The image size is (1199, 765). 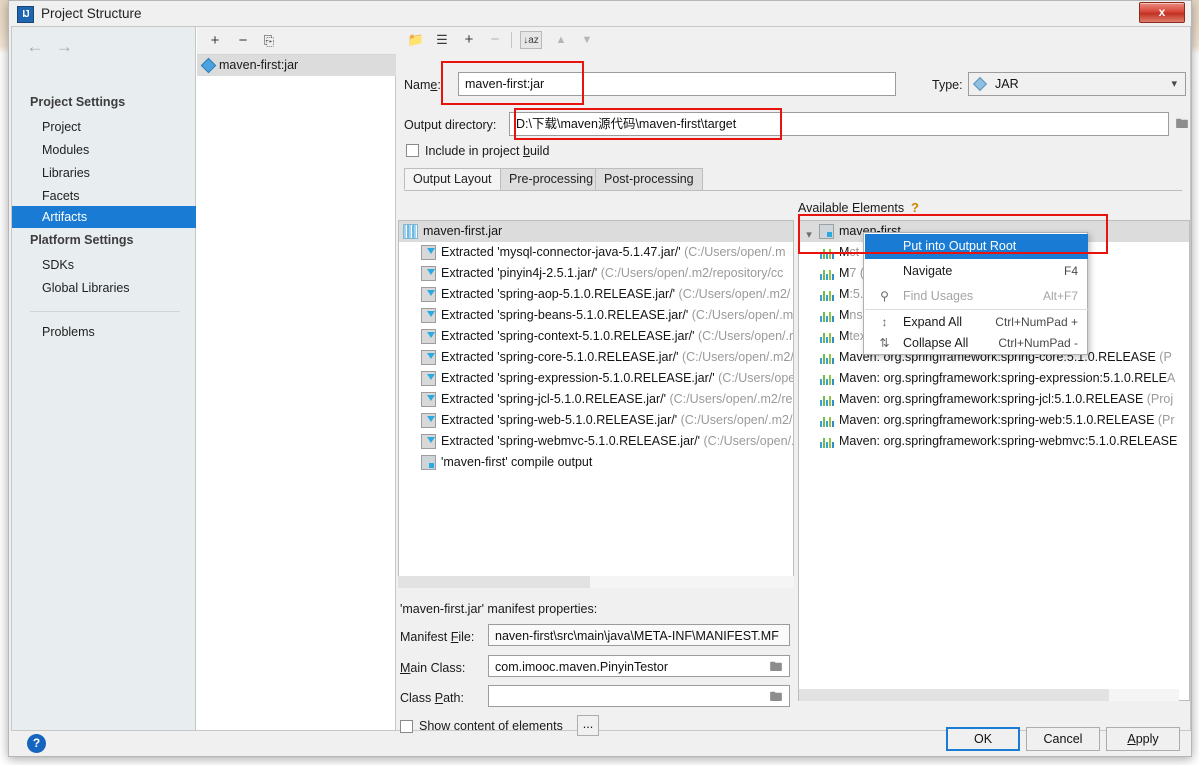 I want to click on available-tree-hscroll-thumb, so click(x=954, y=695).